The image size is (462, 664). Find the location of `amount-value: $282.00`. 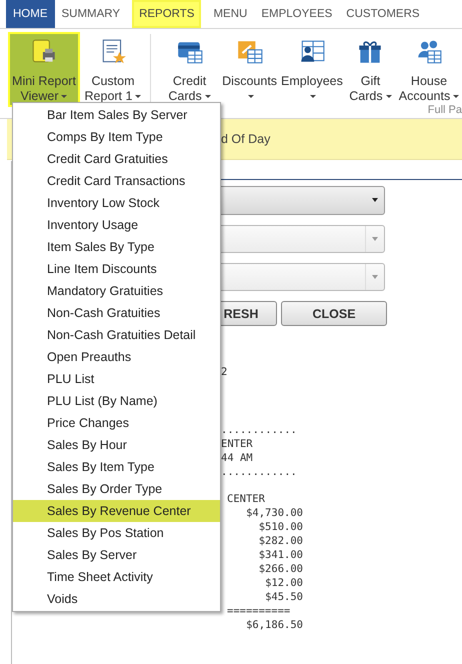

amount-value: $282.00 is located at coordinates (280, 541).